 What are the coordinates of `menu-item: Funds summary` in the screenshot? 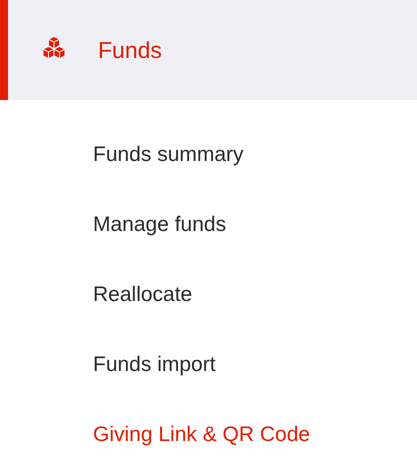 It's located at (168, 155).